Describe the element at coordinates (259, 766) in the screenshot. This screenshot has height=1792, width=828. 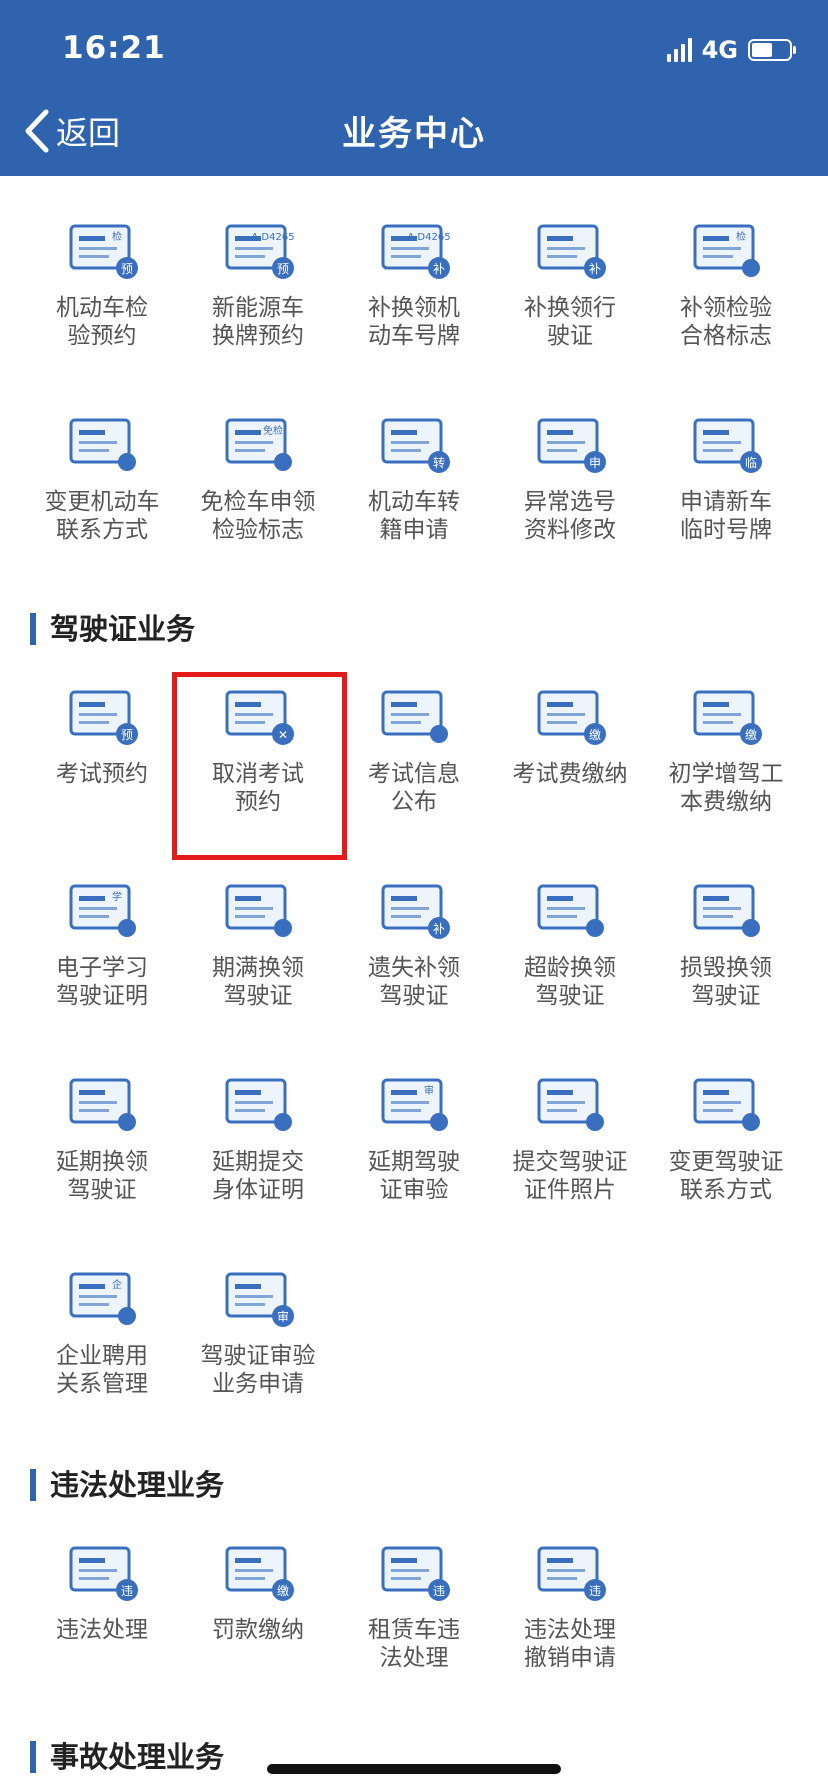
I see `highlight-box` at that location.